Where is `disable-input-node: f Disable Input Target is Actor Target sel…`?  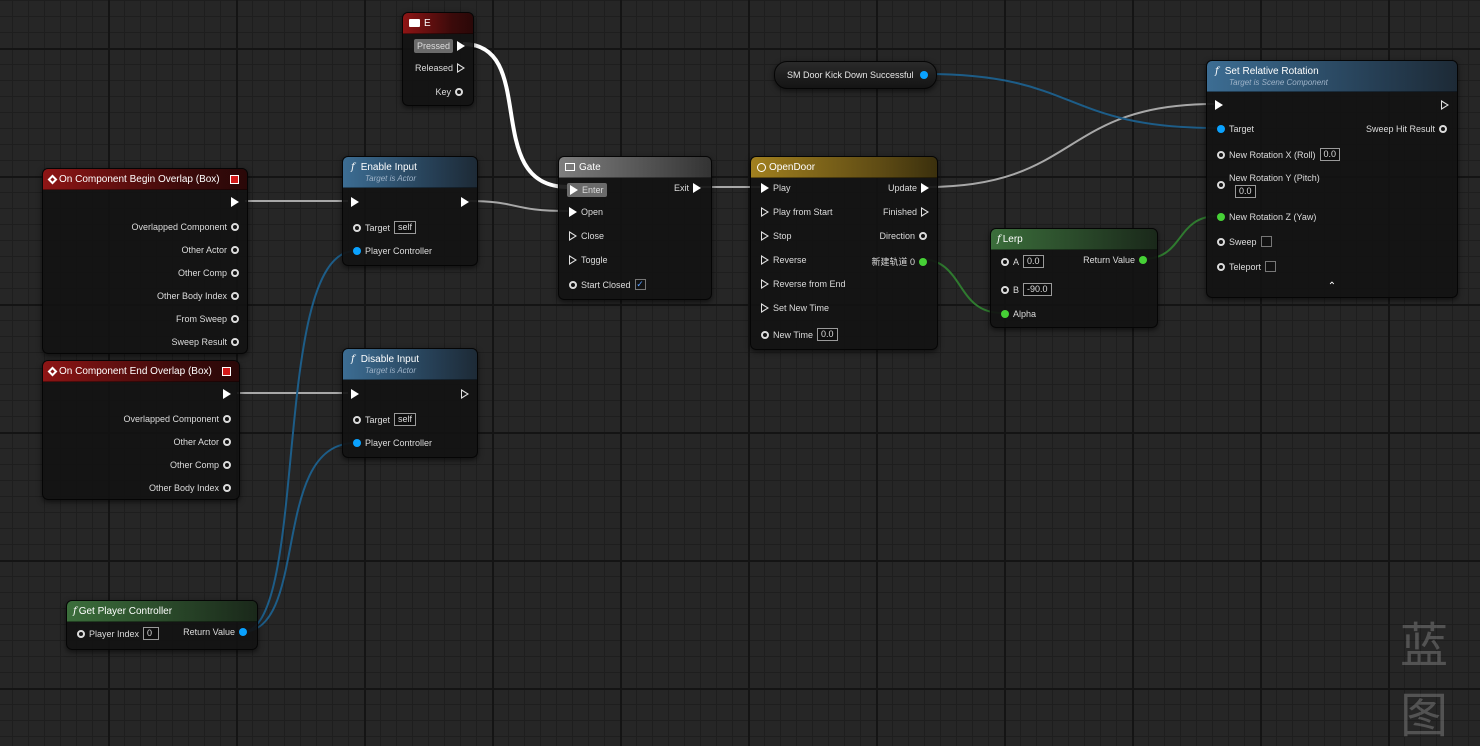
disable-input-node: f Disable Input Target is Actor Target sel… is located at coordinates (410, 403).